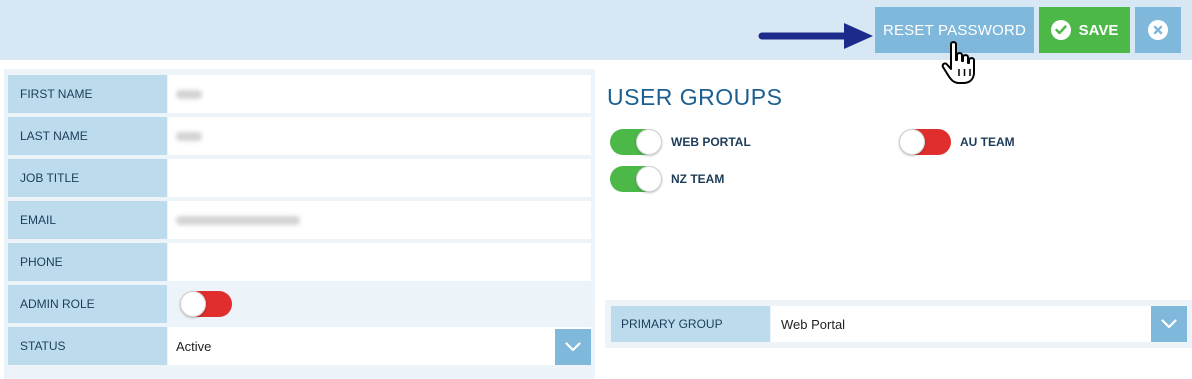 Image resolution: width=1192 pixels, height=379 pixels. Describe the element at coordinates (379, 178) in the screenshot. I see `job-title-field` at that location.